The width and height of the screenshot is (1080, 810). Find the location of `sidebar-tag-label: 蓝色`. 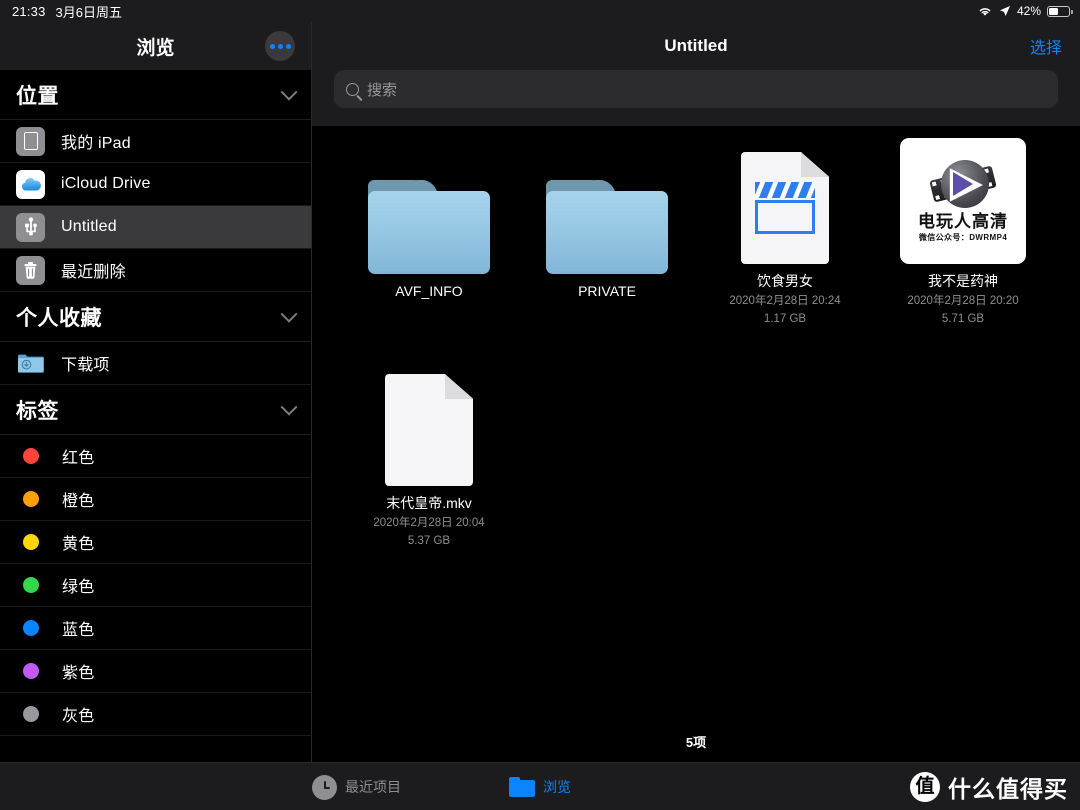

sidebar-tag-label: 蓝色 is located at coordinates (78, 630).